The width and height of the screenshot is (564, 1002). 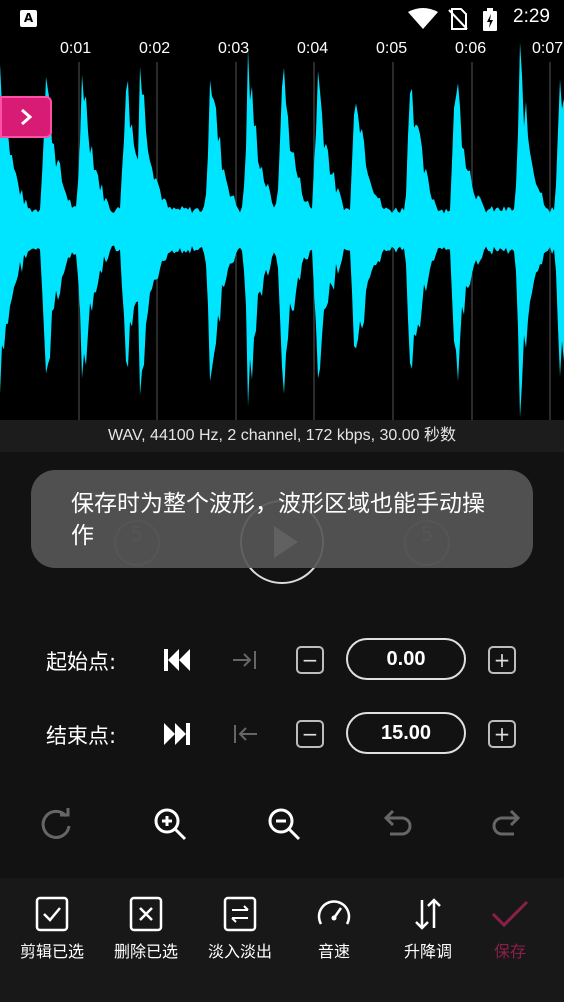 I want to click on time-label: 0:06, so click(x=471, y=48).